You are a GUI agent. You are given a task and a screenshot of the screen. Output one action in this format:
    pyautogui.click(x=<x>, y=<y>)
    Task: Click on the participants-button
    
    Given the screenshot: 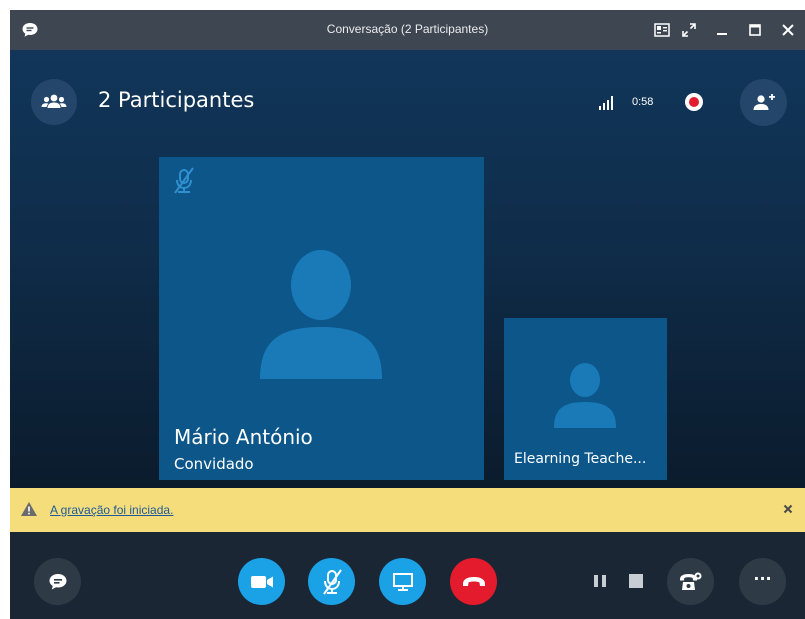 What is the action you would take?
    pyautogui.click(x=54, y=102)
    